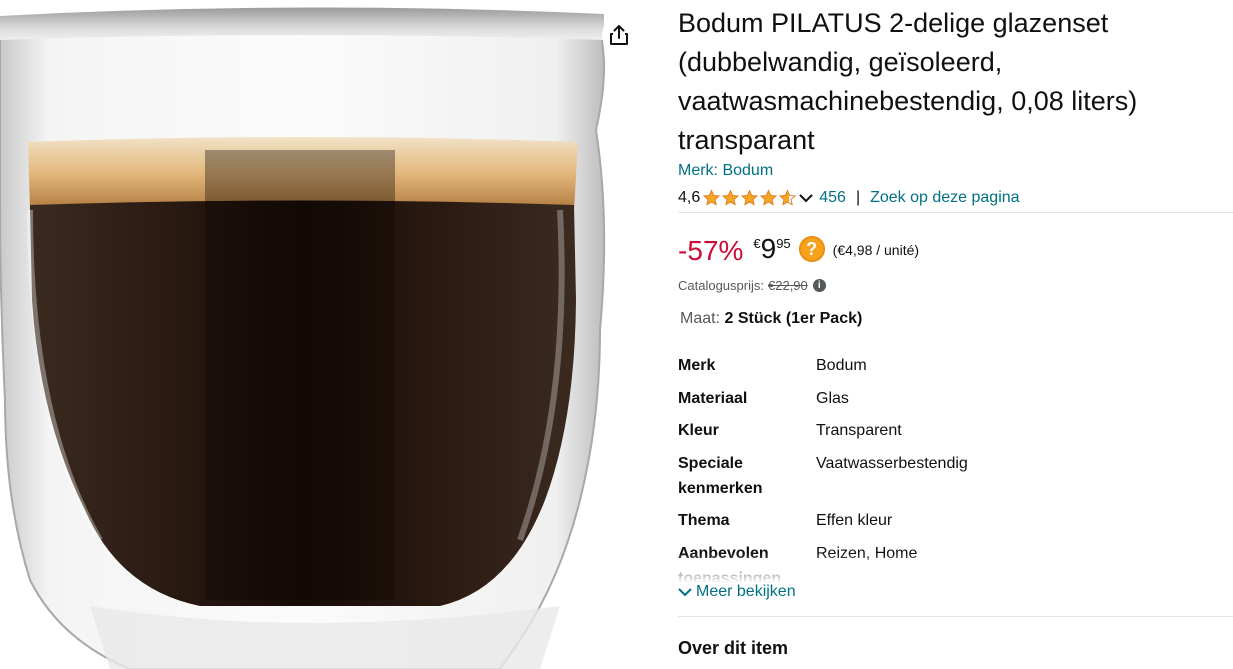  What do you see at coordinates (725, 171) in the screenshot?
I see `brand-link: Merk: Bodum` at bounding box center [725, 171].